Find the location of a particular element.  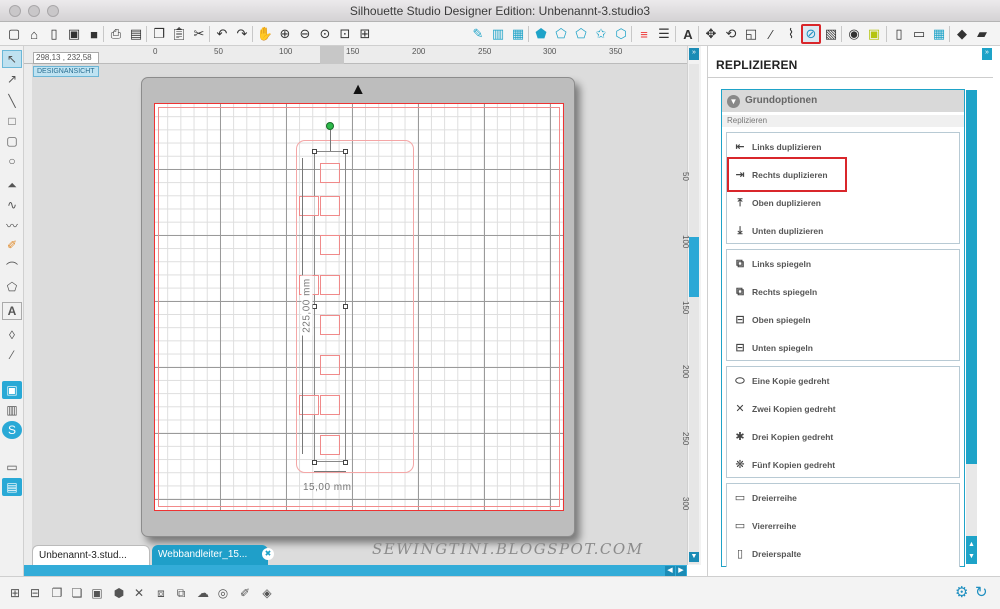

panel-scroll-track is located at coordinates (971, 500).